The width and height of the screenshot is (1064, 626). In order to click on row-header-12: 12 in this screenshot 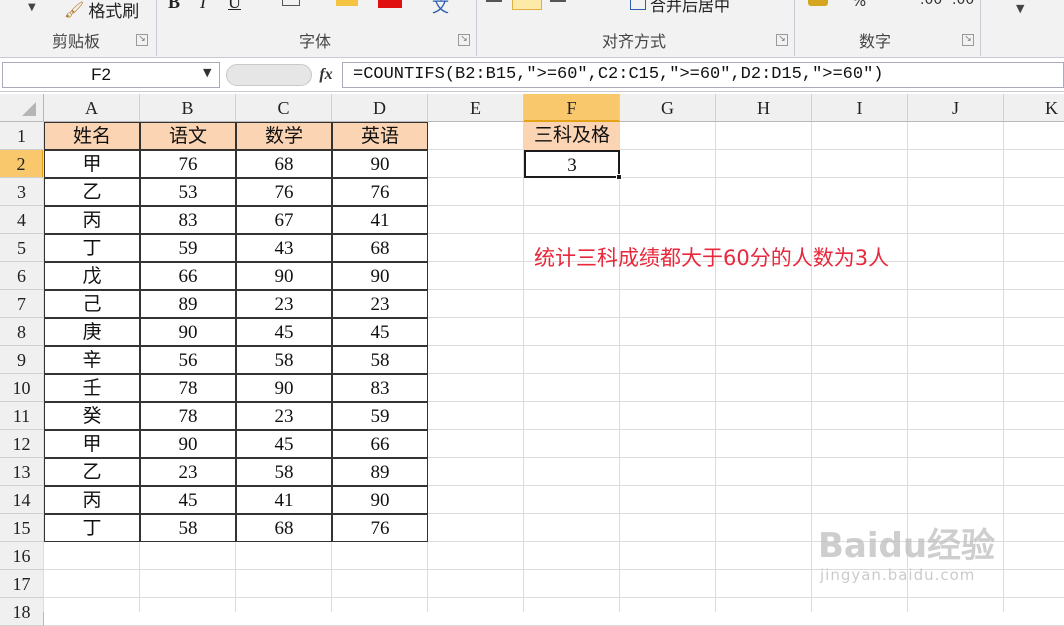, I will do `click(22, 444)`.